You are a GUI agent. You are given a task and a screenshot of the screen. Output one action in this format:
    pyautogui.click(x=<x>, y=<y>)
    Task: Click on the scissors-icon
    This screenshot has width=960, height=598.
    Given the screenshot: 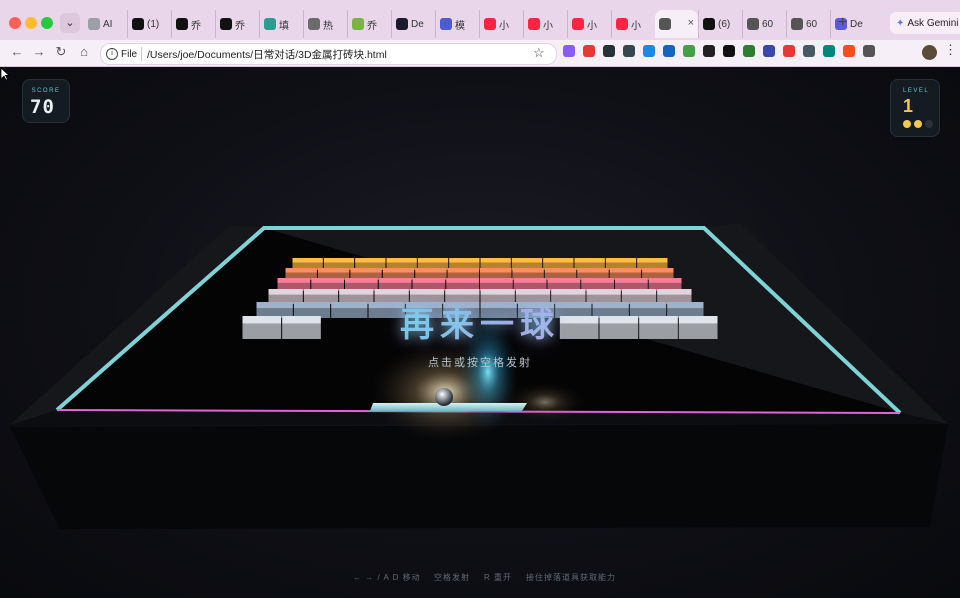 What is the action you would take?
    pyautogui.click(x=649, y=51)
    